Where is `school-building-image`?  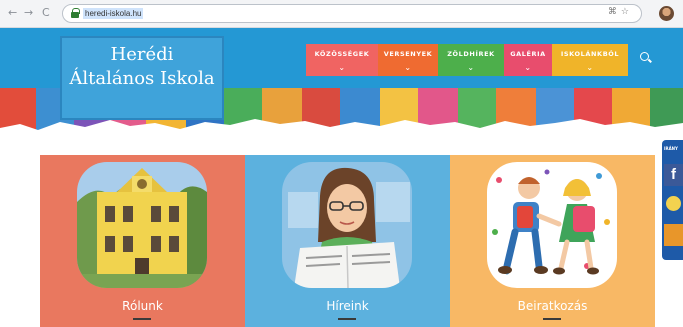
school-building-image is located at coordinates (142, 225).